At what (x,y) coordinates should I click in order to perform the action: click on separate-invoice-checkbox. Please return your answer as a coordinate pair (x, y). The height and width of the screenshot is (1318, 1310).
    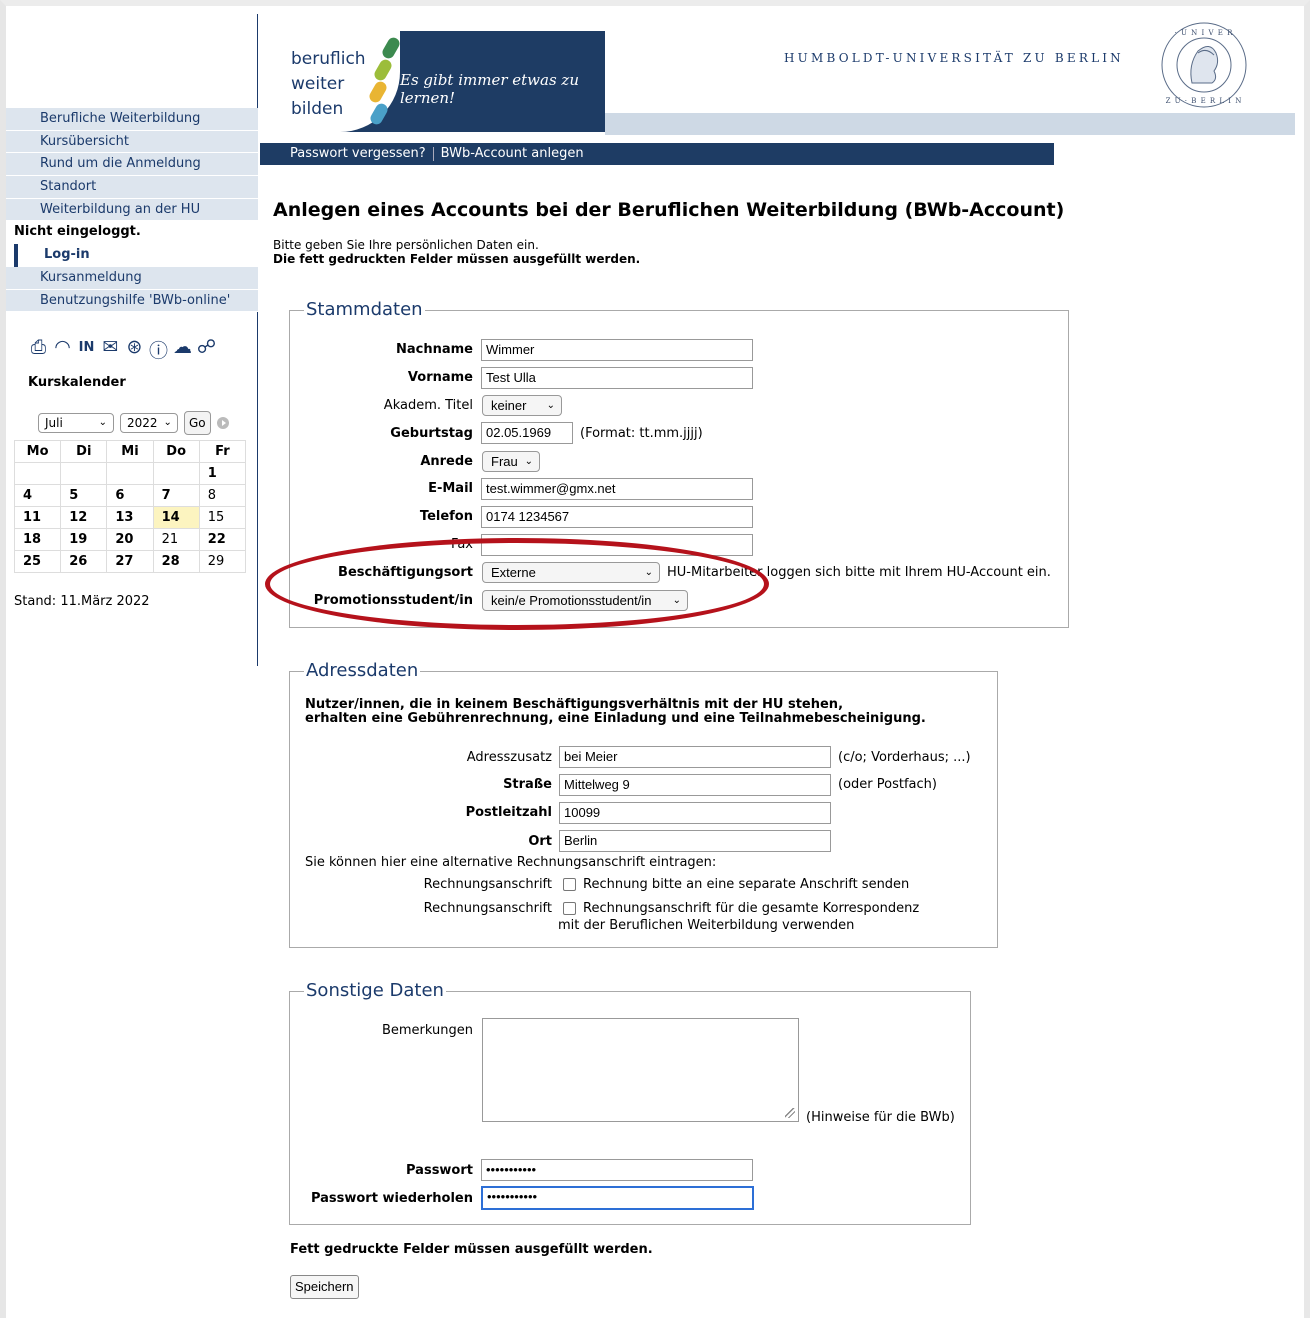
    Looking at the image, I should click on (569, 884).